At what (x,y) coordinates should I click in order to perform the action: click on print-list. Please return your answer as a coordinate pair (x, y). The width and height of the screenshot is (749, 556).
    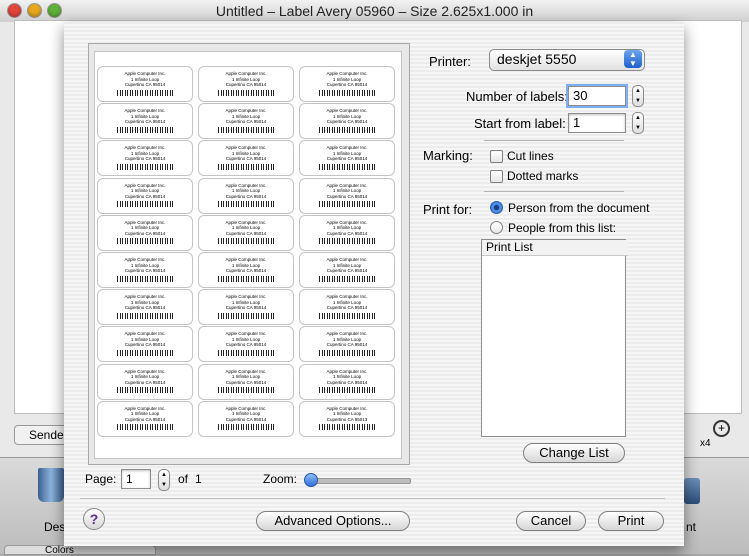
    Looking at the image, I should click on (553, 338).